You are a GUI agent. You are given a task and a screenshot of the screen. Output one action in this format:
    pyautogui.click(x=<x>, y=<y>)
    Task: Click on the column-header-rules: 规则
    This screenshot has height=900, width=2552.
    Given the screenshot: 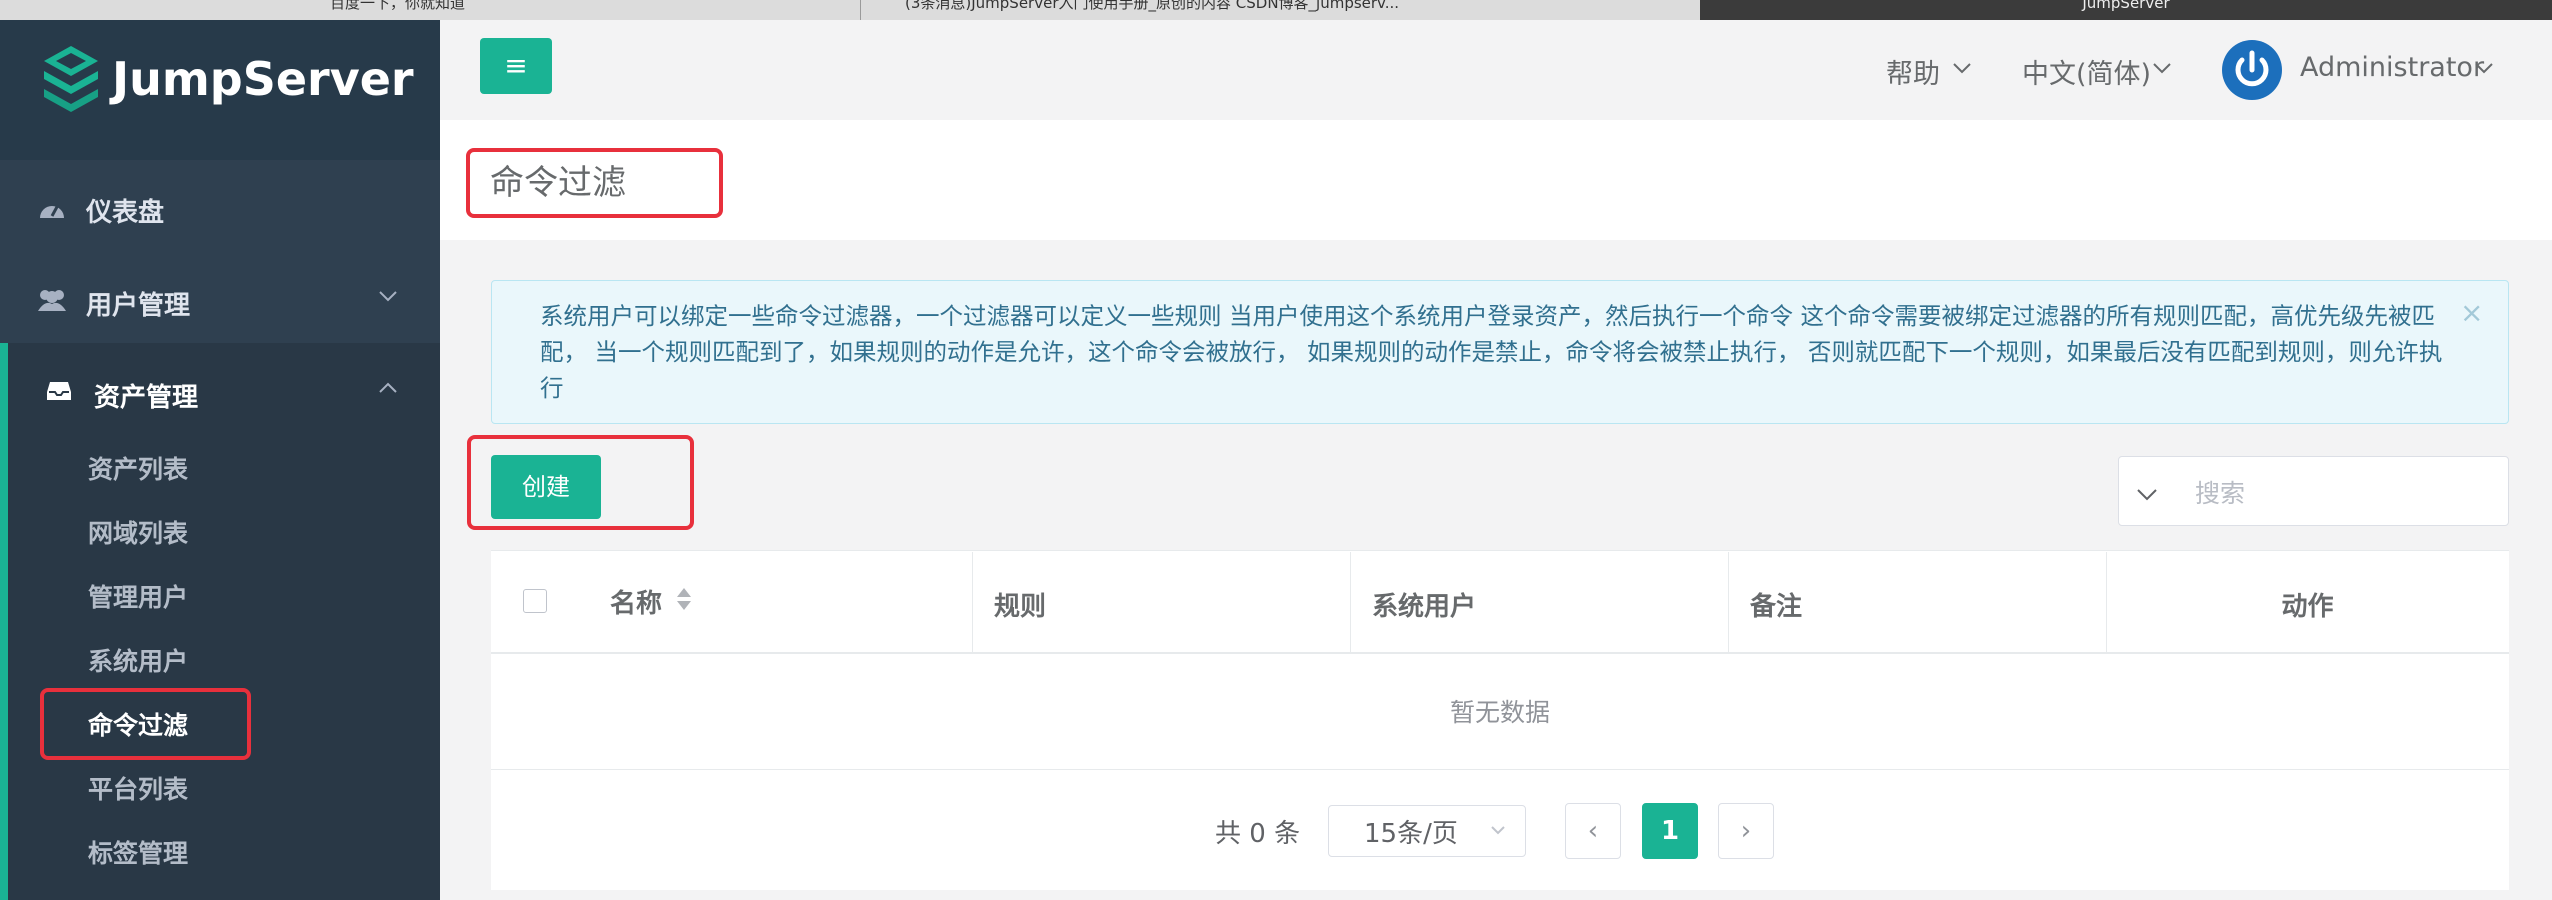 What is the action you would take?
    pyautogui.click(x=1020, y=607)
    